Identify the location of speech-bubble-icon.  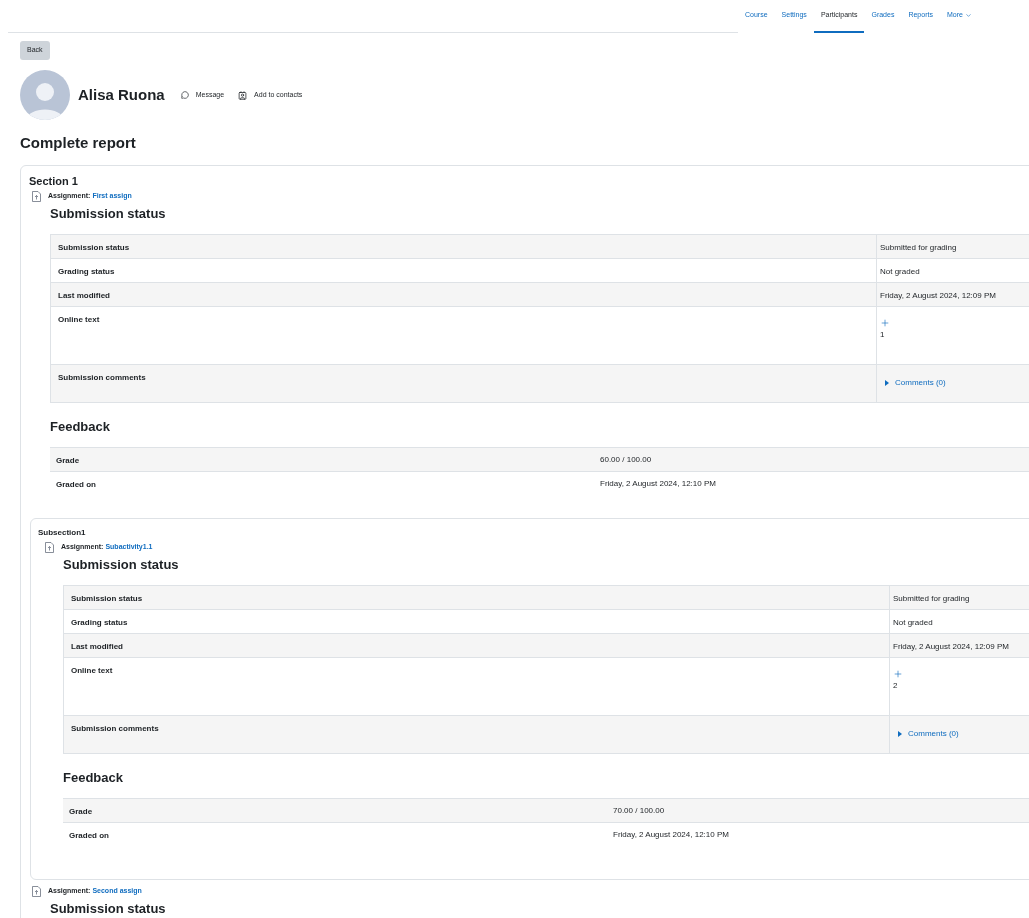
(184, 95).